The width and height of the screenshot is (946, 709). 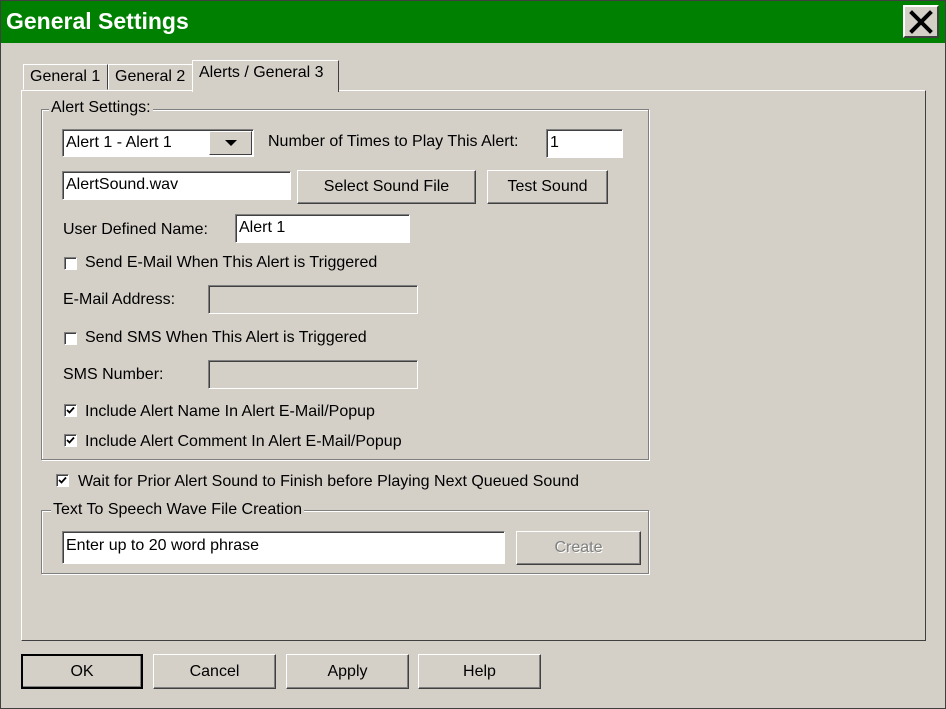 I want to click on email-address-input, so click(x=313, y=299).